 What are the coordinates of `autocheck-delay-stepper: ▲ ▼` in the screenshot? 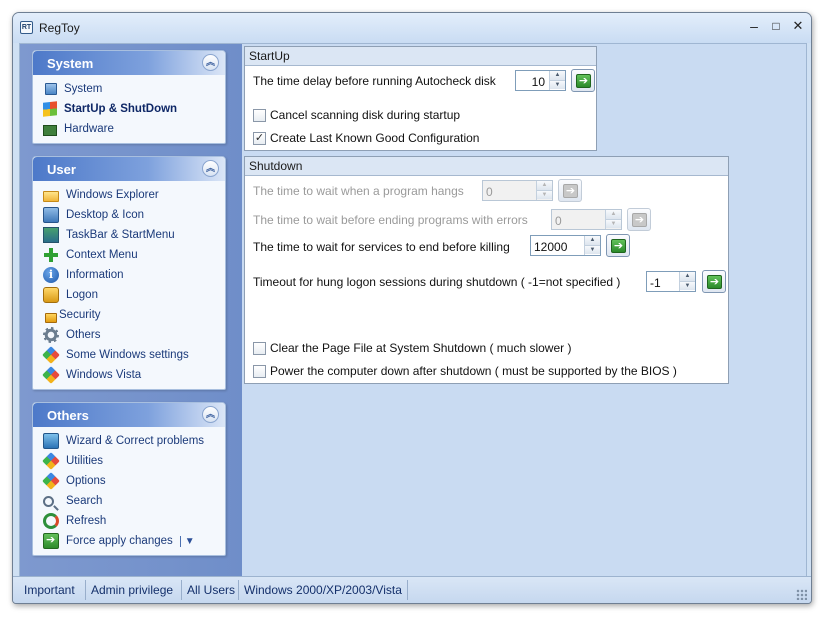 It's located at (540, 80).